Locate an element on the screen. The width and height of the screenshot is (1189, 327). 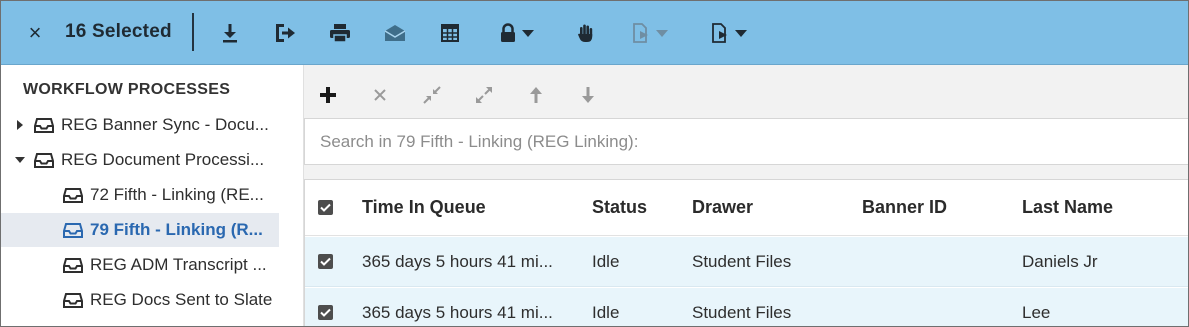
cell-last-name: Daniels Jr is located at coordinates (1060, 261).